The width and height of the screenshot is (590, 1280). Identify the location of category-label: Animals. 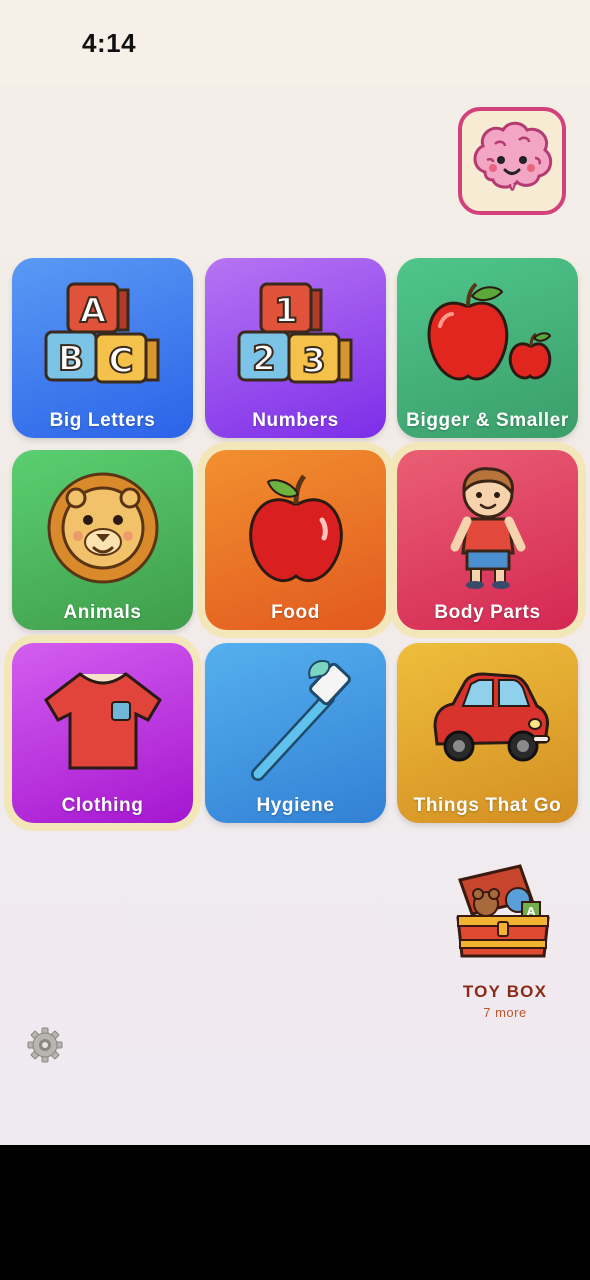
(102, 612).